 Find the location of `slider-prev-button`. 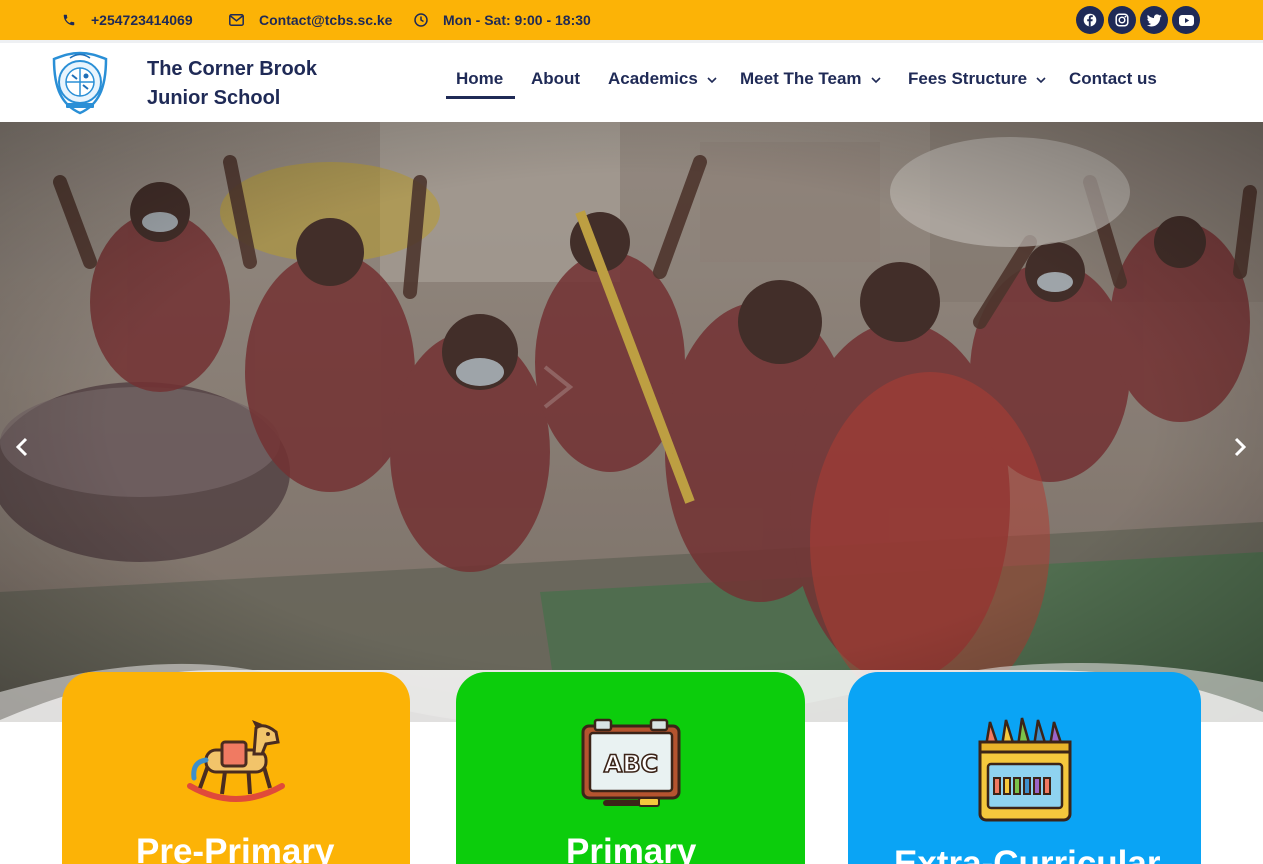

slider-prev-button is located at coordinates (22, 449).